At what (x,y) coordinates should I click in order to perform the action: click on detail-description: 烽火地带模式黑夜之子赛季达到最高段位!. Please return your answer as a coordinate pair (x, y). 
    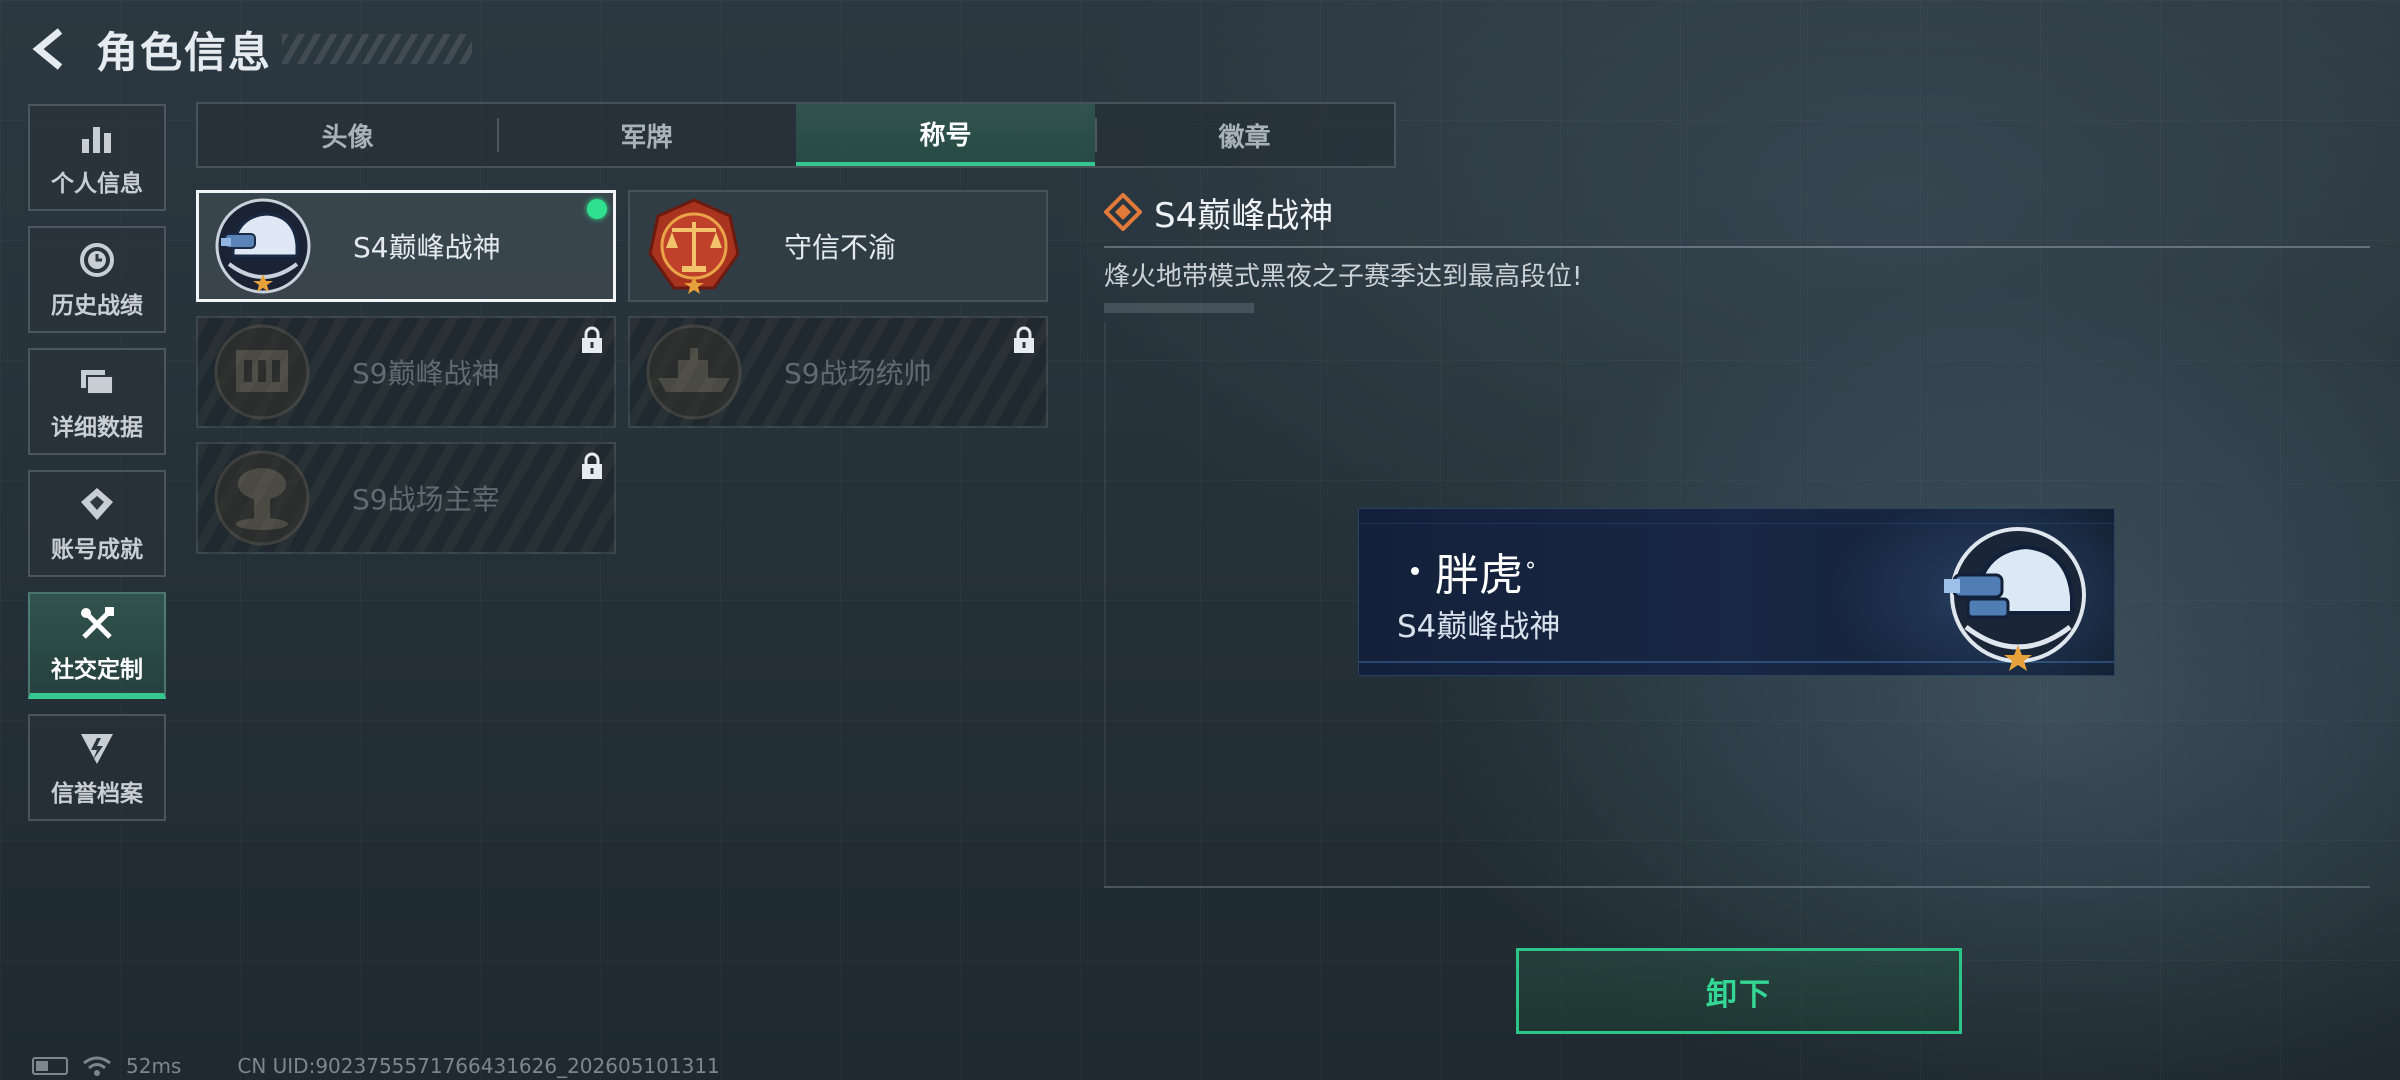
    Looking at the image, I should click on (1343, 277).